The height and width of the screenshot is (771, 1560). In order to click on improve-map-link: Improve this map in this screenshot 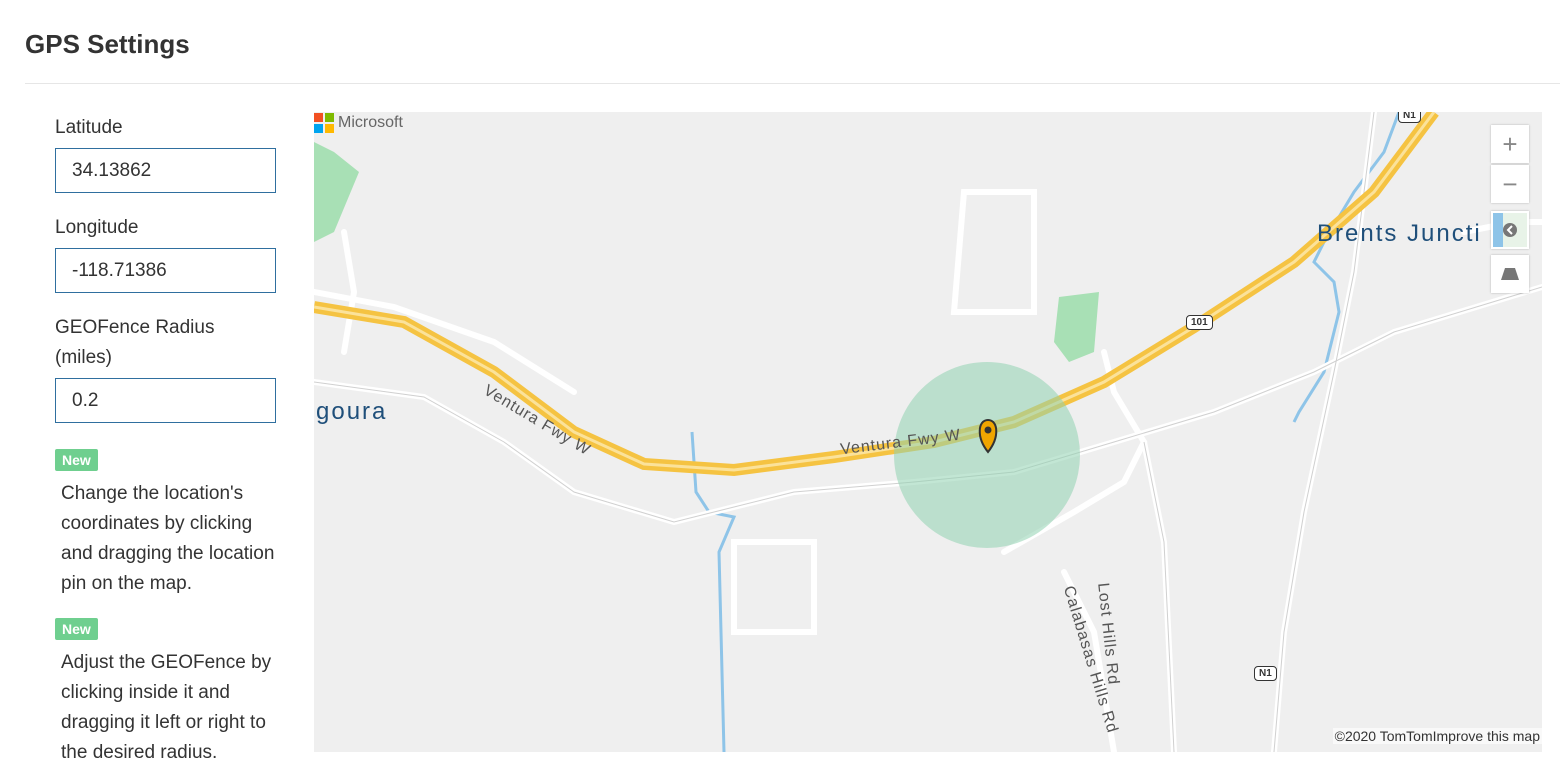, I will do `click(1486, 736)`.